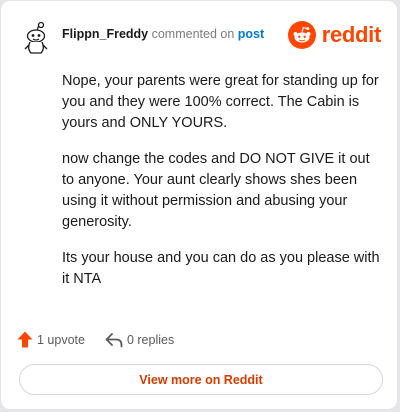  I want to click on comment-actions: 1 upvote 0 replies, so click(95, 339).